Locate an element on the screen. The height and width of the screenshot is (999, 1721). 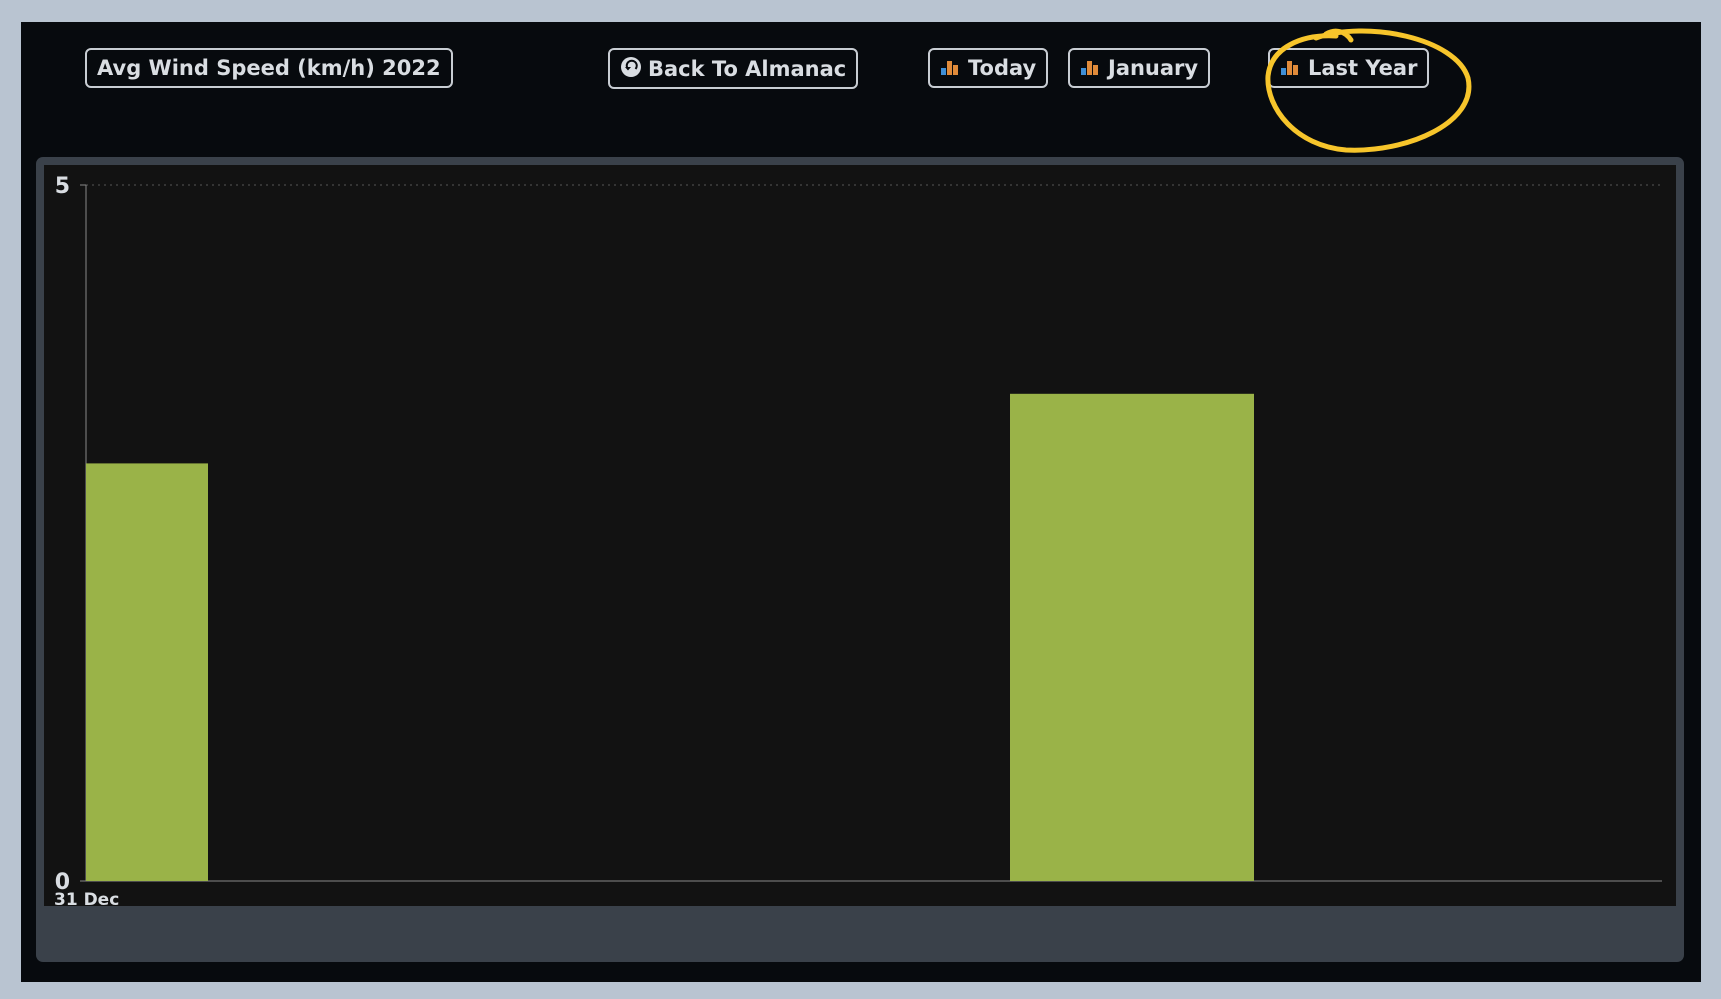
back-to-almanac-button: Back To Almanac is located at coordinates (733, 68).